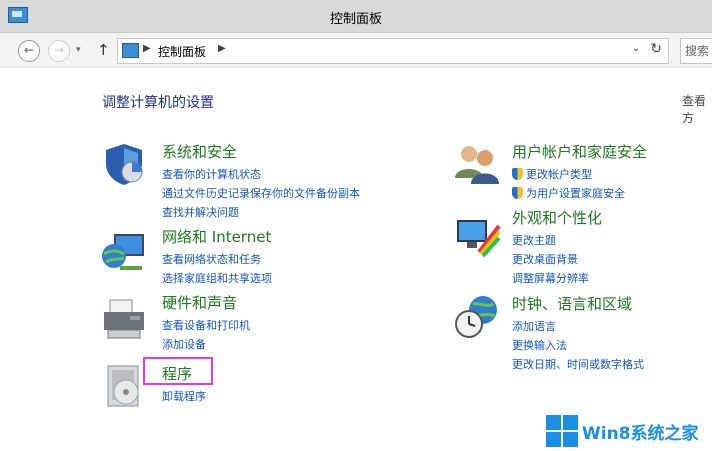 Image resolution: width=712 pixels, height=451 pixels. I want to click on category-title-appearance: 外观和个性化, so click(557, 217).